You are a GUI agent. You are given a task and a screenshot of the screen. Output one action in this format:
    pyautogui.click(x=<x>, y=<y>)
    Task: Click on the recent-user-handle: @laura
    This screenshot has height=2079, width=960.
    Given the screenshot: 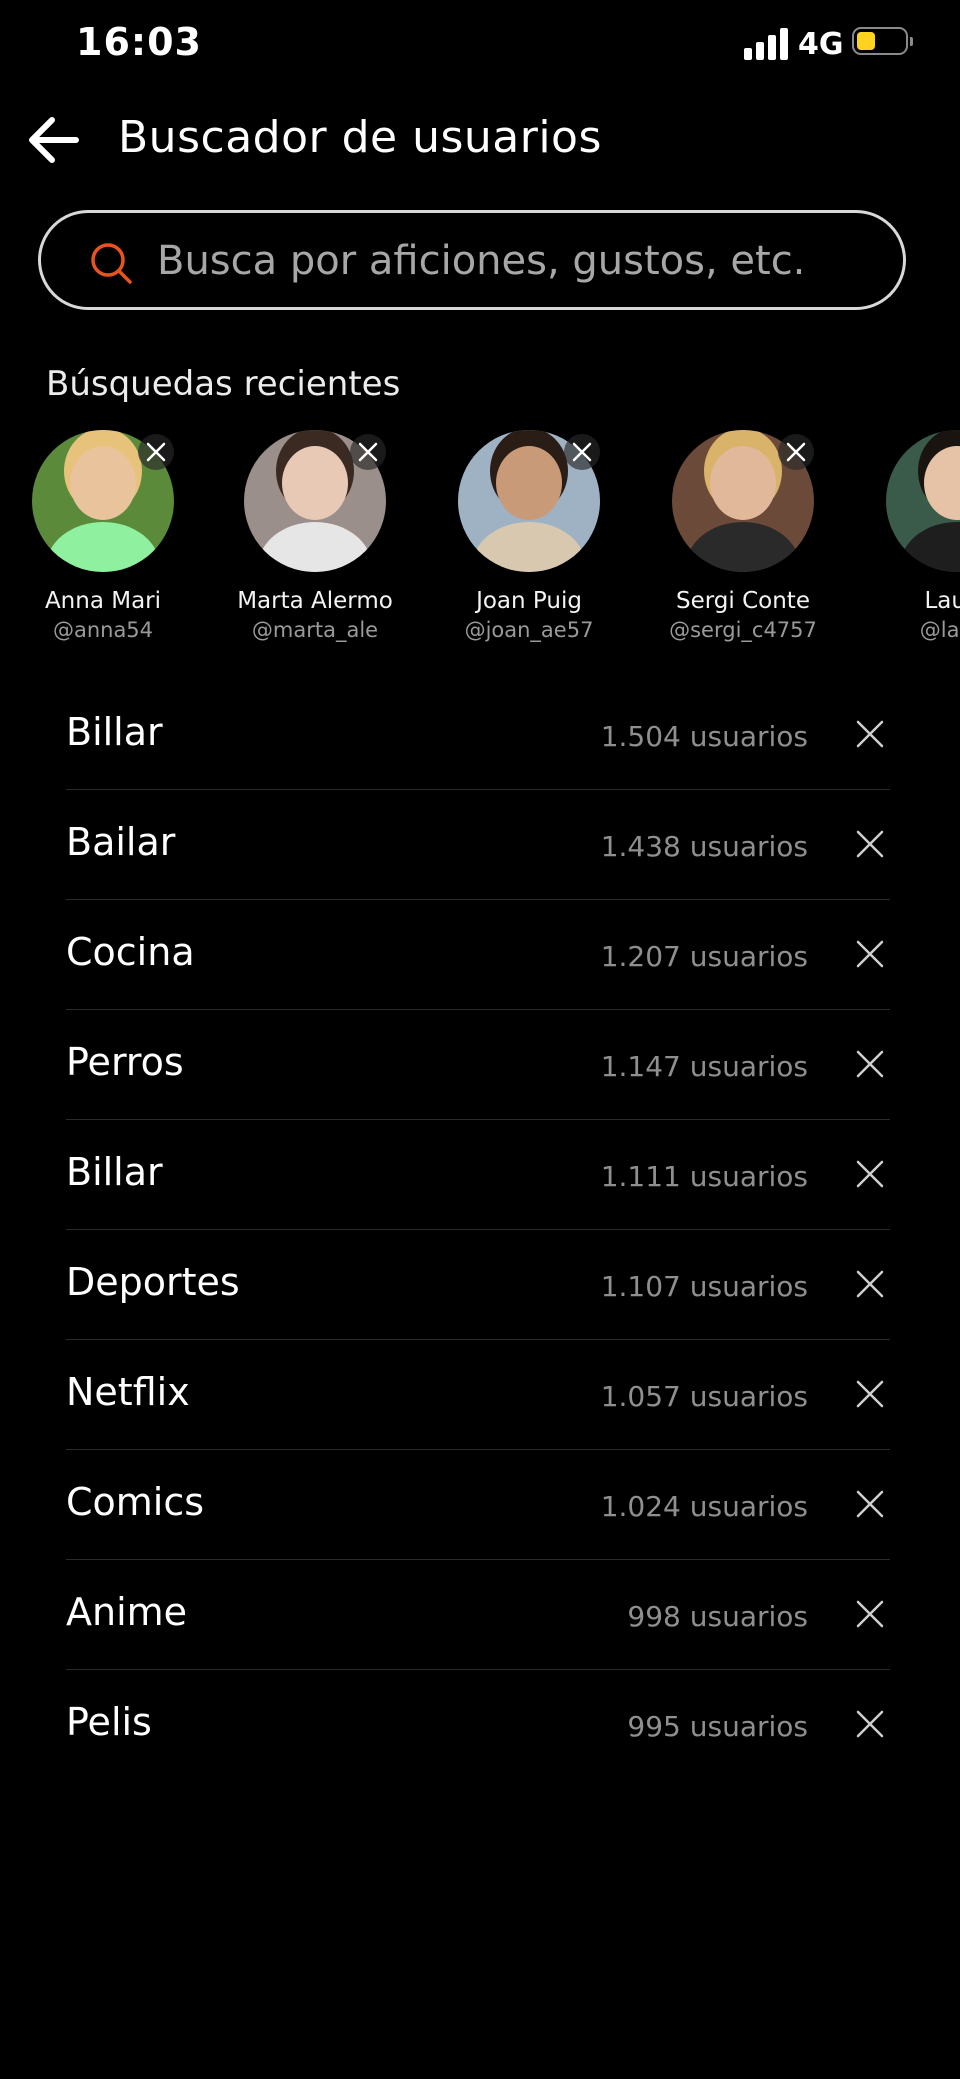 What is the action you would take?
    pyautogui.click(x=939, y=630)
    